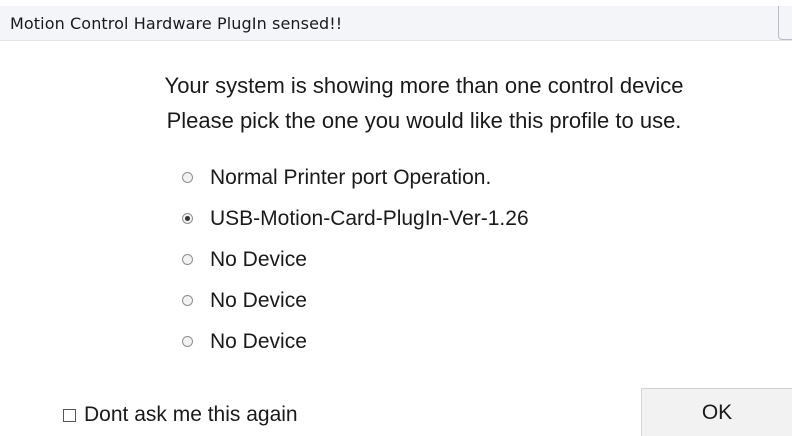  What do you see at coordinates (716, 412) in the screenshot?
I see `ok-button: OK` at bounding box center [716, 412].